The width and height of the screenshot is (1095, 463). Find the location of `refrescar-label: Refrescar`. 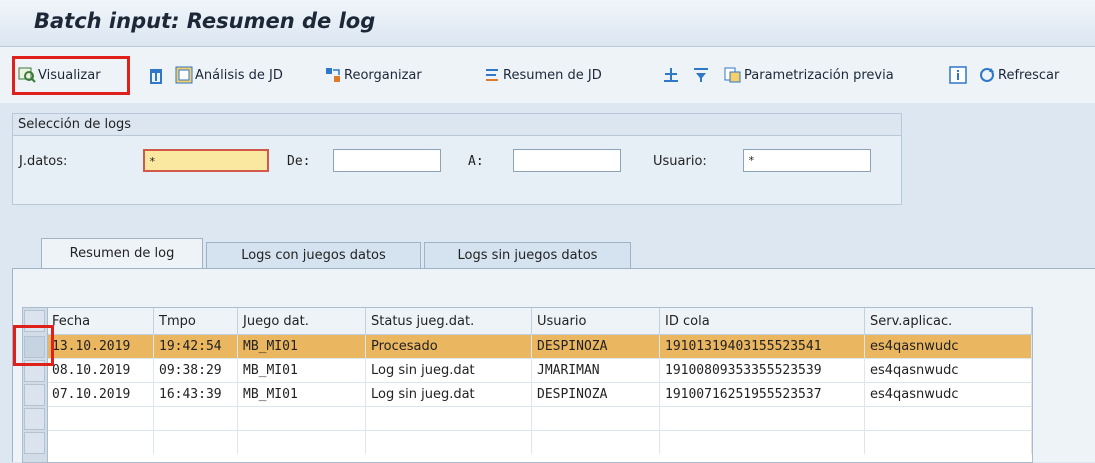

refrescar-label: Refrescar is located at coordinates (1029, 75).